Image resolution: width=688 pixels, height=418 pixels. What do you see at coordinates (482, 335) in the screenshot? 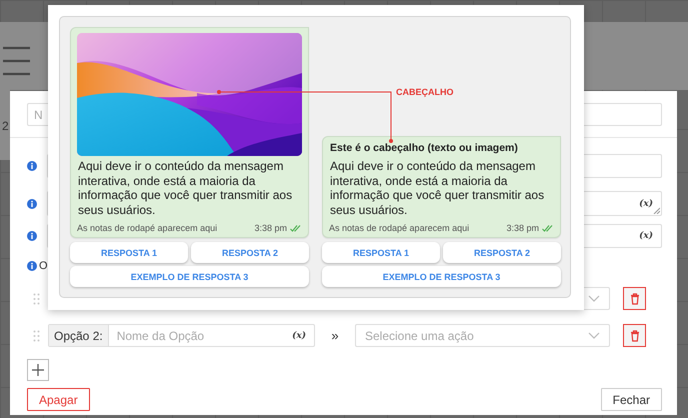
I see `action-select: Selecione uma ação` at bounding box center [482, 335].